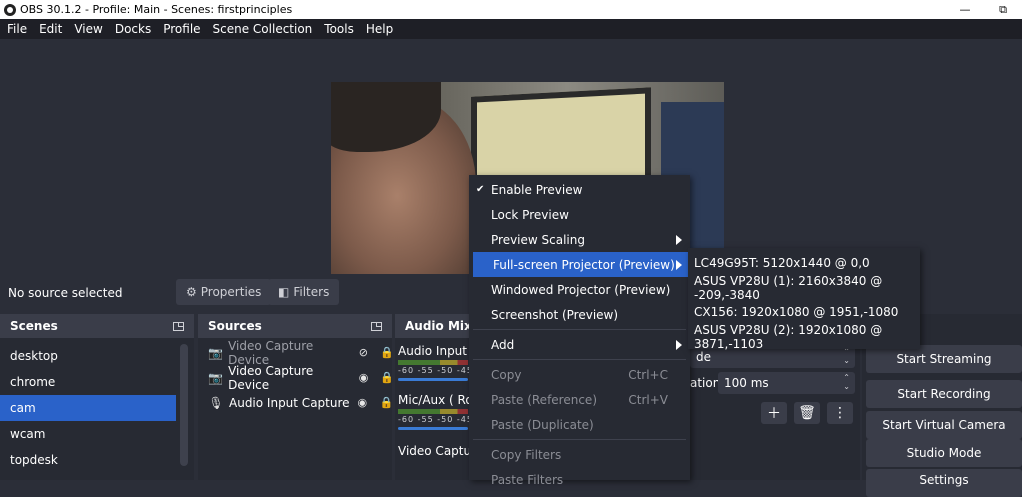 Image resolution: width=1022 pixels, height=497 pixels. Describe the element at coordinates (184, 405) in the screenshot. I see `scenes-scrollbar` at that location.